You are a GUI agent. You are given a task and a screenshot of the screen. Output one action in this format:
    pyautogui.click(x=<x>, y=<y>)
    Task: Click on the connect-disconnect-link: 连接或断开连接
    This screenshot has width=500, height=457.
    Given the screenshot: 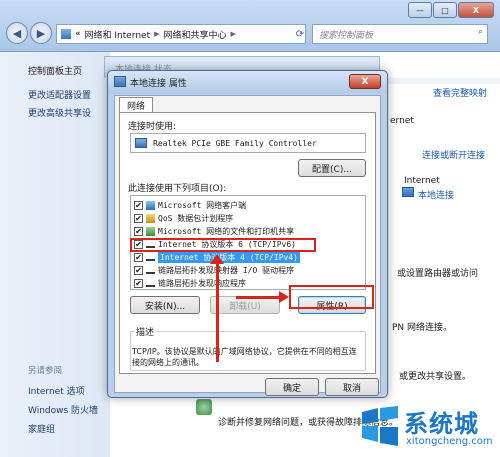 What is the action you would take?
    pyautogui.click(x=453, y=154)
    